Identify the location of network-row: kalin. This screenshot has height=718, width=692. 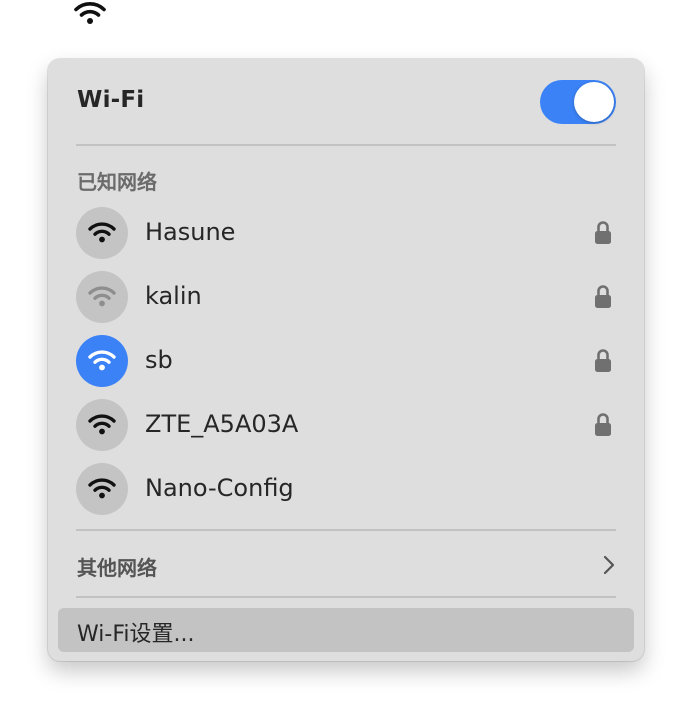
(346, 297).